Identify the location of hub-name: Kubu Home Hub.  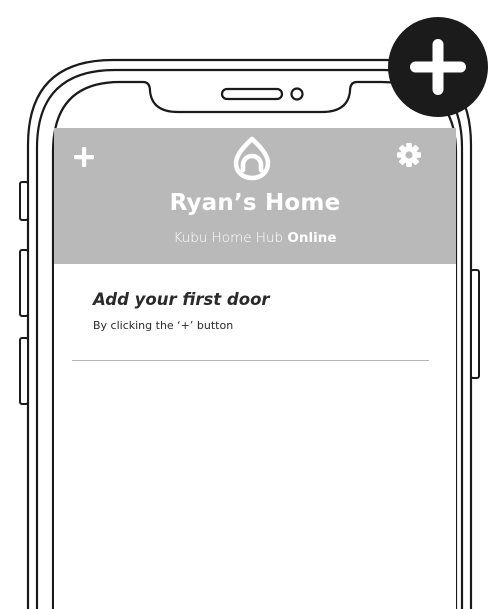
(228, 238).